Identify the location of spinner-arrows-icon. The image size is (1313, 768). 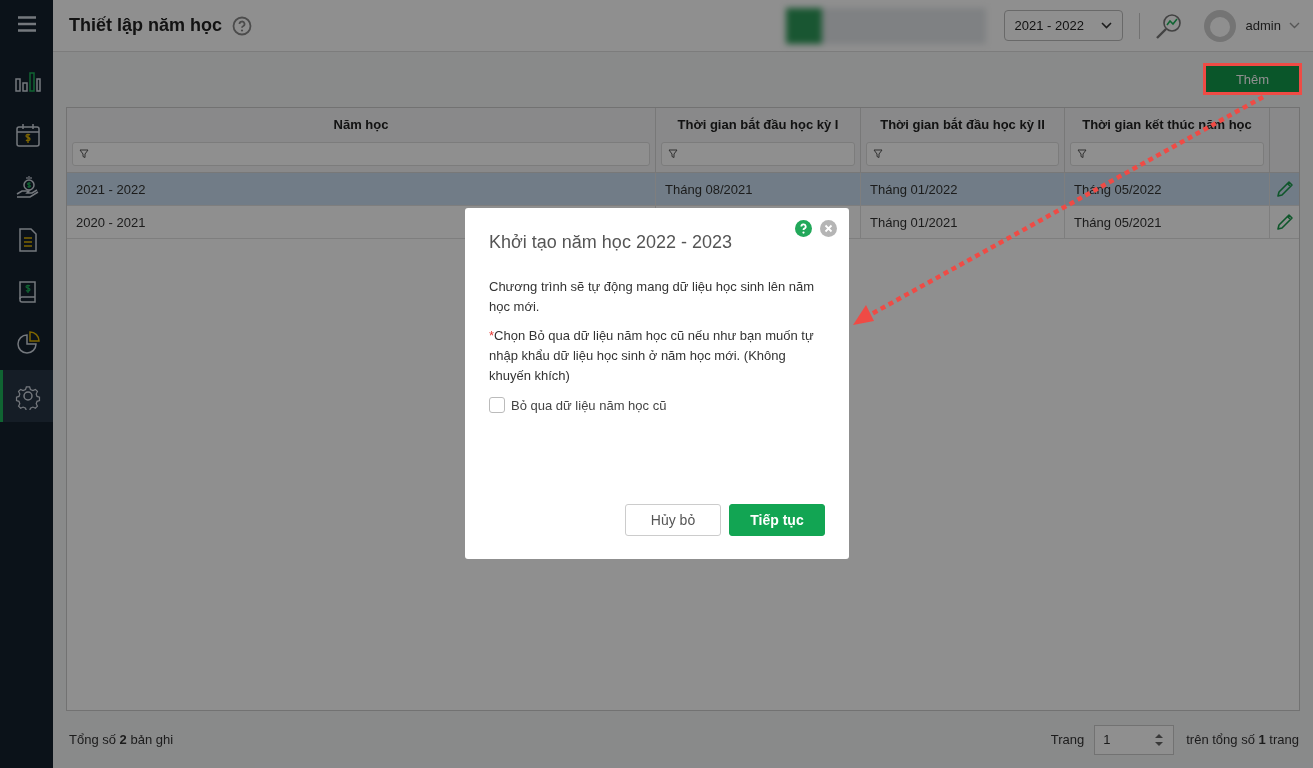
(1159, 739).